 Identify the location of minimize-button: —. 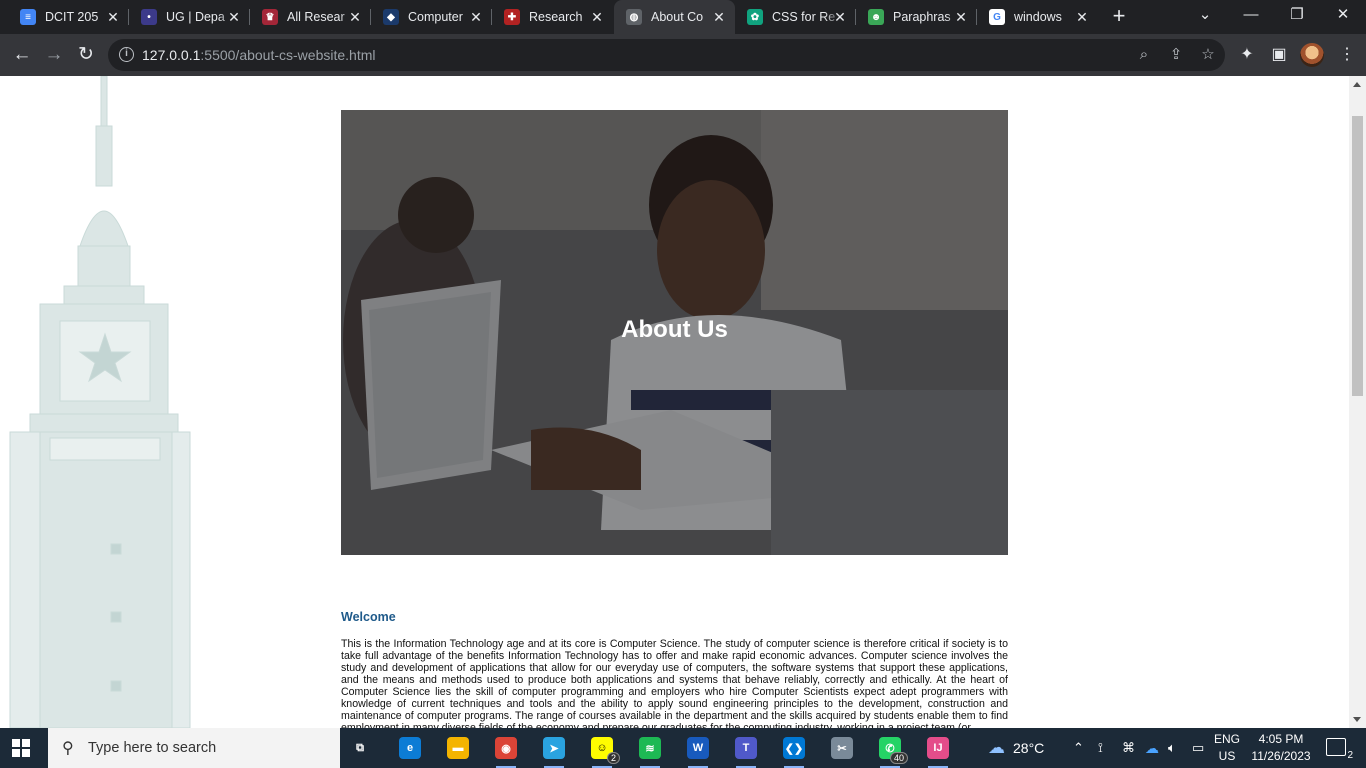
(1251, 17).